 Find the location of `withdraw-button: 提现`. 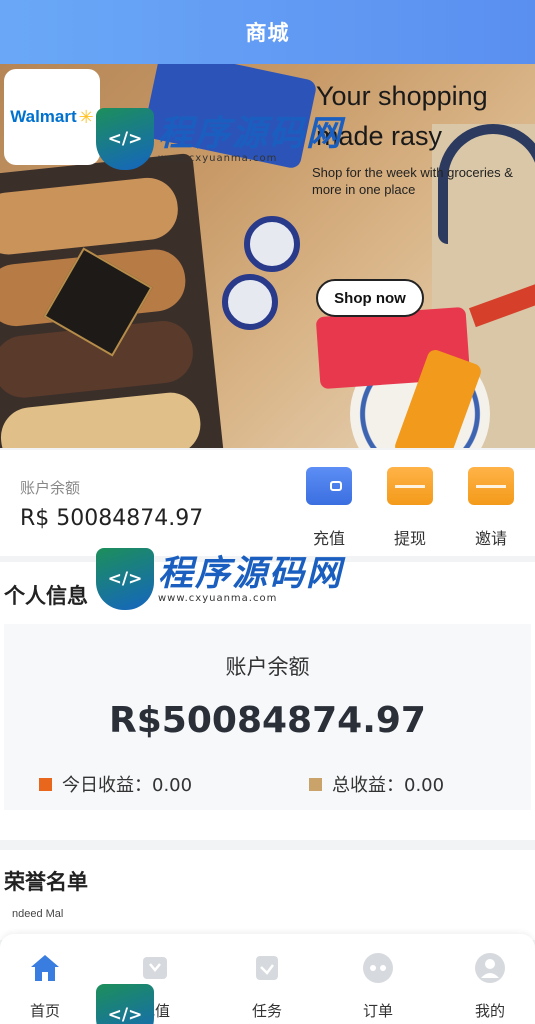

withdraw-button: 提现 is located at coordinates (410, 508).